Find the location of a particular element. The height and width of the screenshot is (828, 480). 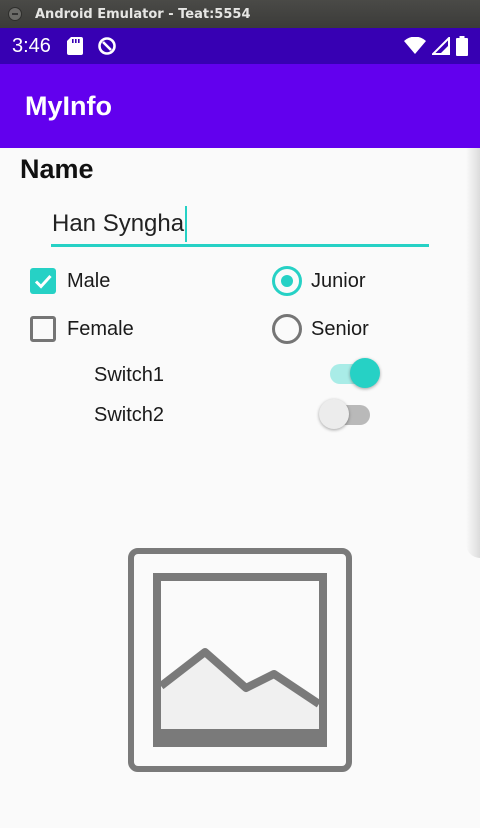

check-icon is located at coordinates (43, 281).